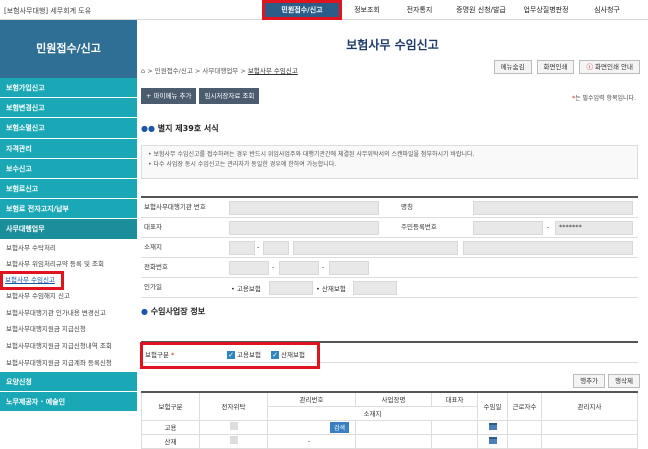  I want to click on col-biz-name: 사업장명, so click(393, 399).